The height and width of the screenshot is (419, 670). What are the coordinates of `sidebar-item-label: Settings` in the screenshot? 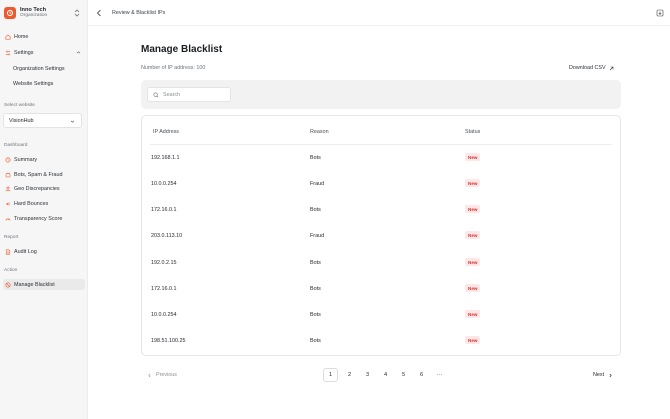 It's located at (24, 52).